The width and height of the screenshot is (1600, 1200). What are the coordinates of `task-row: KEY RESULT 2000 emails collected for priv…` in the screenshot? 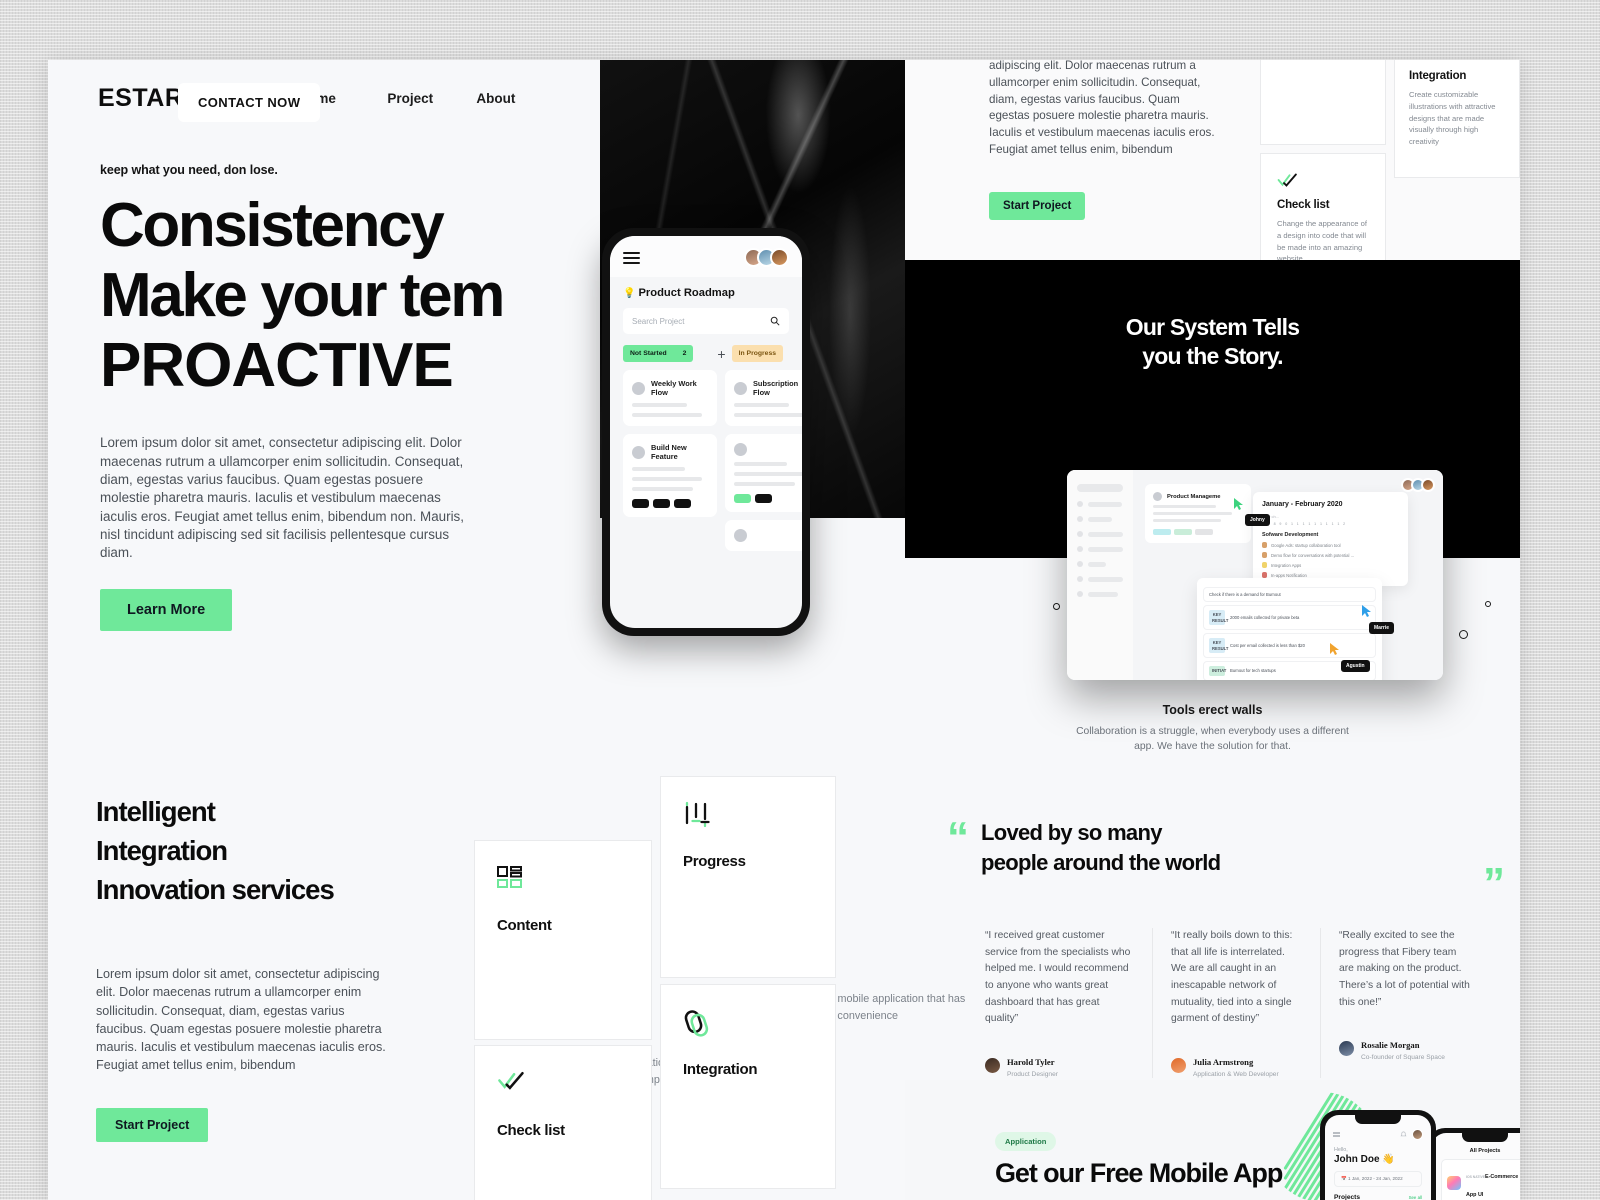 It's located at (1289, 618).